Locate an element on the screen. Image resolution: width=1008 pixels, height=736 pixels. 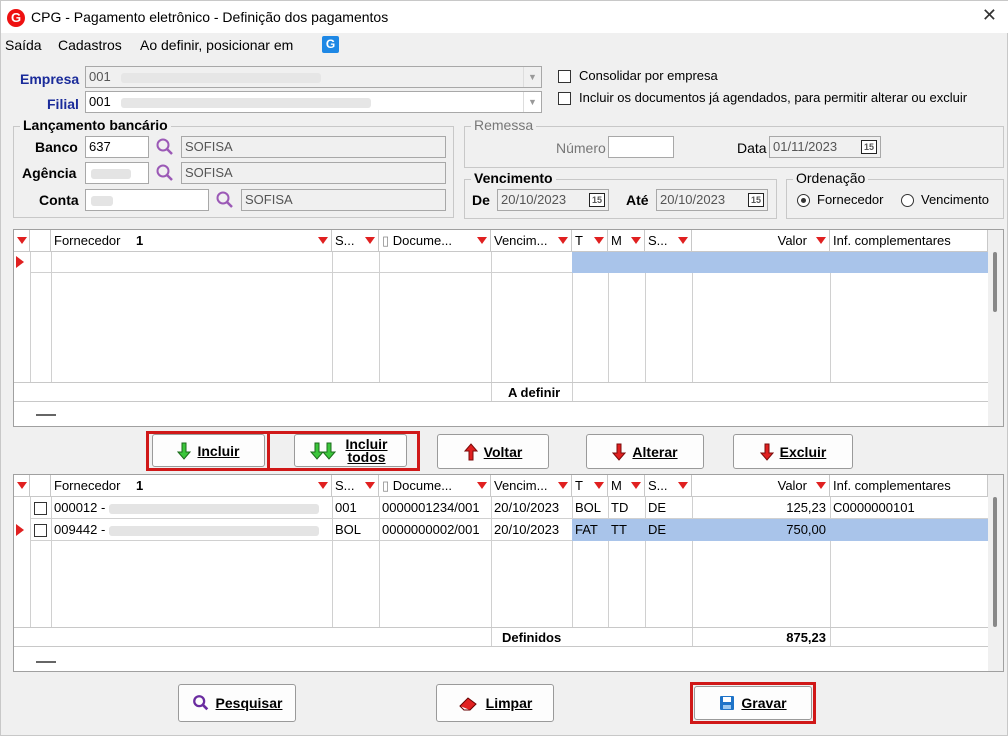
table-row is located at coordinates (301, 262).